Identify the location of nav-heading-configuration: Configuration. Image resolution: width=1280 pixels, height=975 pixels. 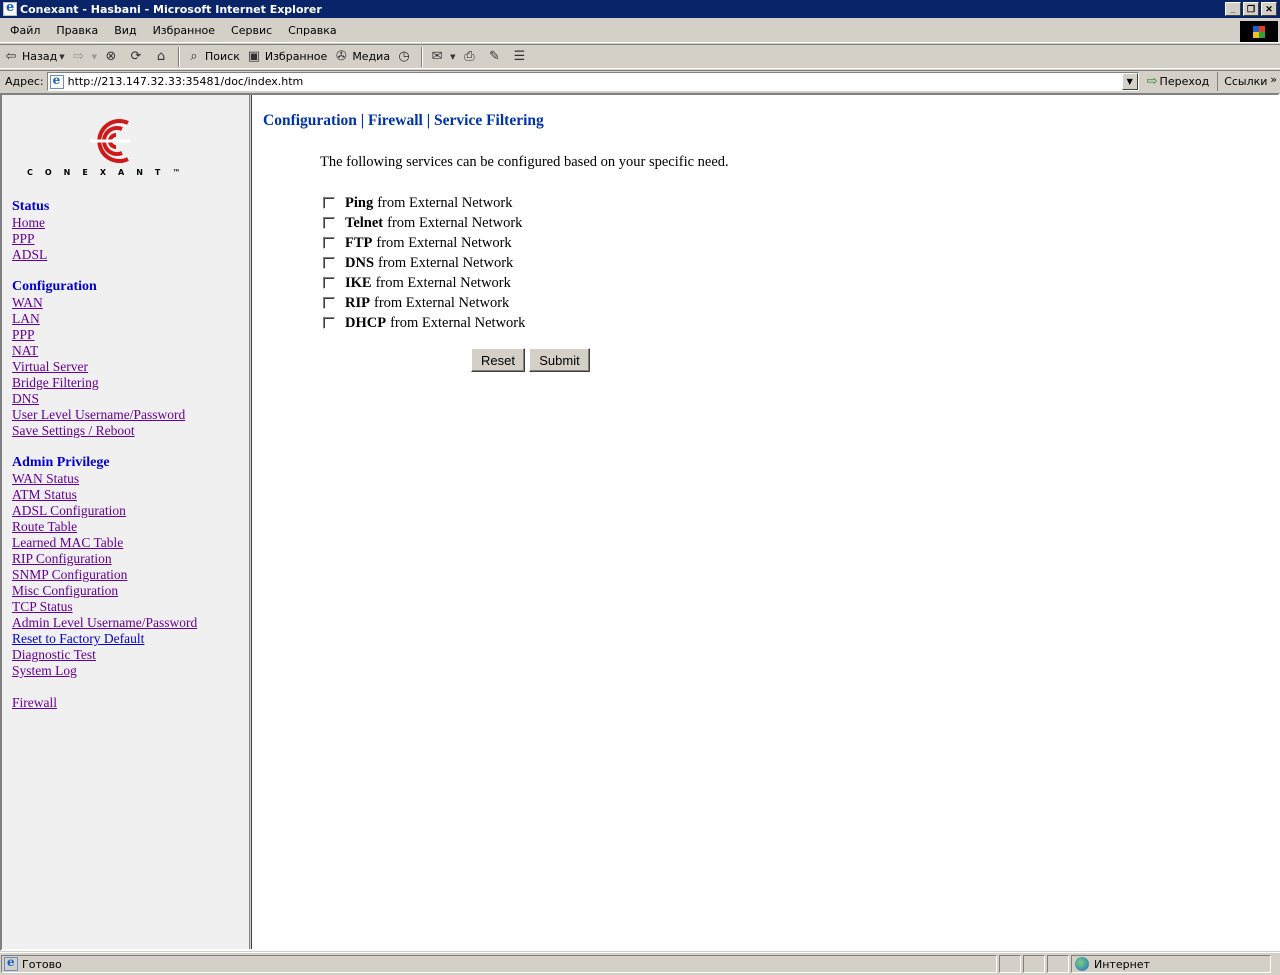
(54, 286).